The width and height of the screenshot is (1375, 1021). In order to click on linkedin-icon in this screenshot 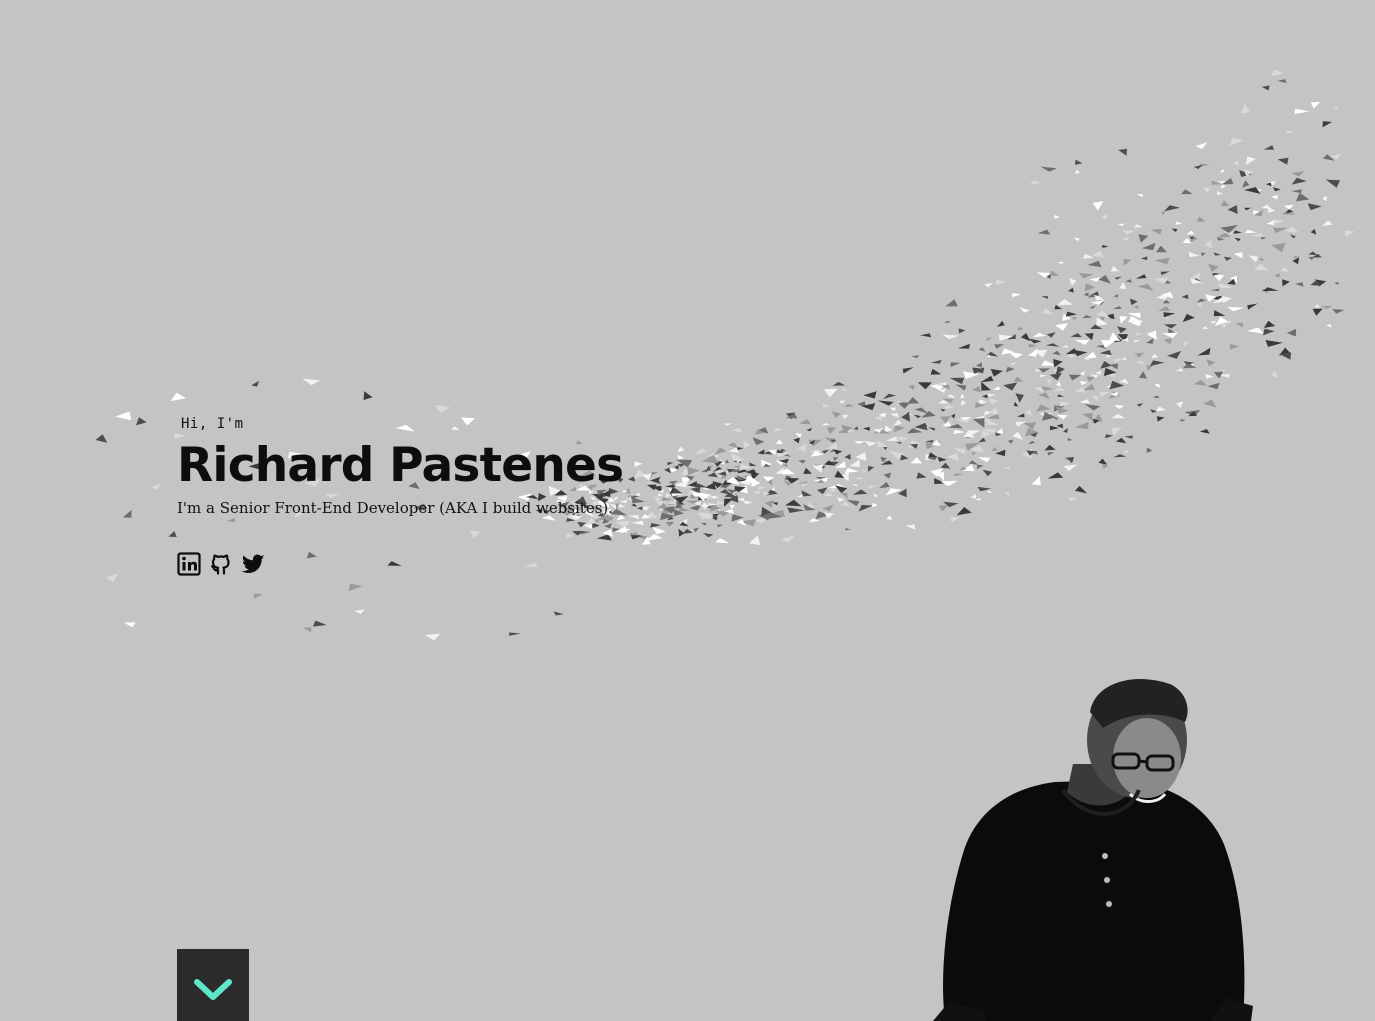, I will do `click(189, 564)`.